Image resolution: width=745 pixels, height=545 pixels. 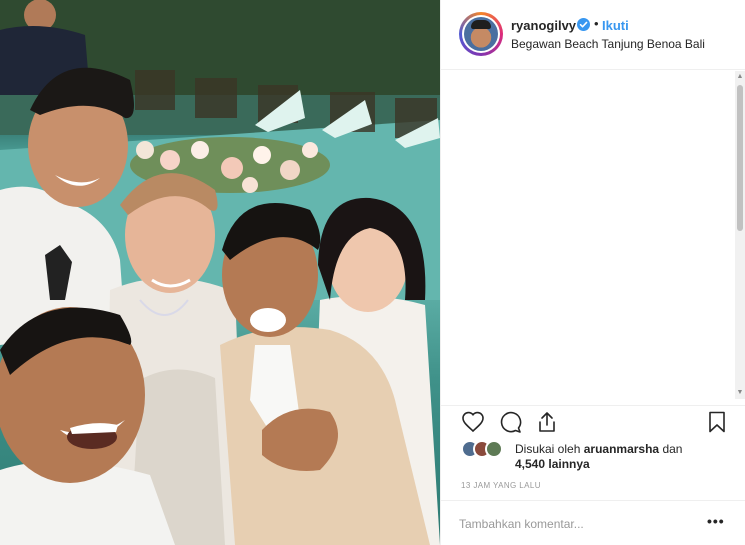 What do you see at coordinates (548, 449) in the screenshot?
I see `likes-prefix: Disukai oleh` at bounding box center [548, 449].